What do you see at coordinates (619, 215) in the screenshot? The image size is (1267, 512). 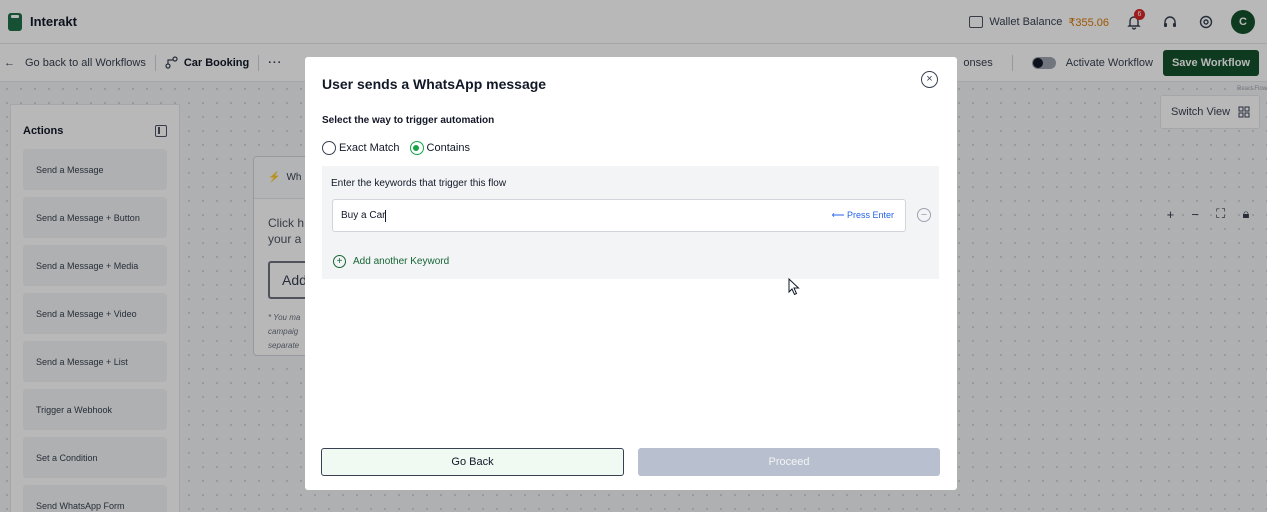 I see `keyword-input: Buy a Car ⟵ Press Enter` at bounding box center [619, 215].